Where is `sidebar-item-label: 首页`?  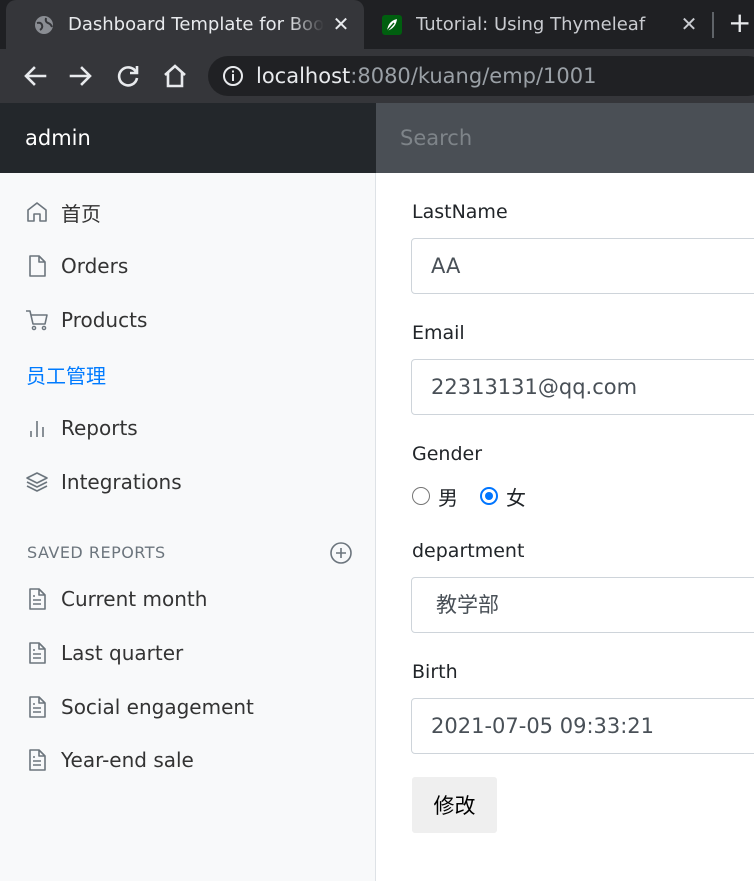
sidebar-item-label: 首页 is located at coordinates (81, 213).